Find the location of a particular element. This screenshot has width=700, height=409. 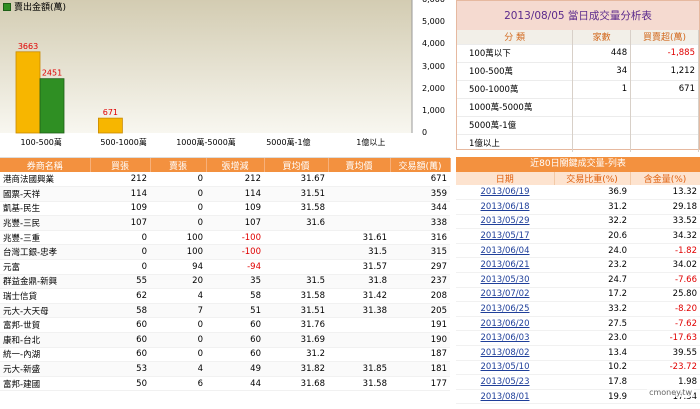

summary-row: 1000萬-5000萬 is located at coordinates (578, 106).